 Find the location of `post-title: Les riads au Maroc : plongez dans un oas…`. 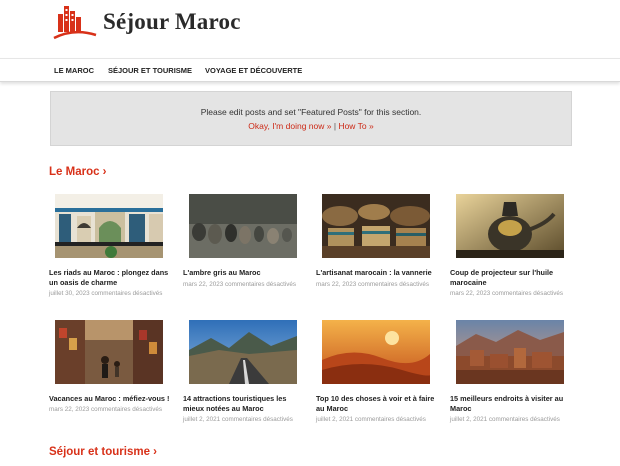

post-title: Les riads au Maroc : plongez dans un oas… is located at coordinates (111, 277).